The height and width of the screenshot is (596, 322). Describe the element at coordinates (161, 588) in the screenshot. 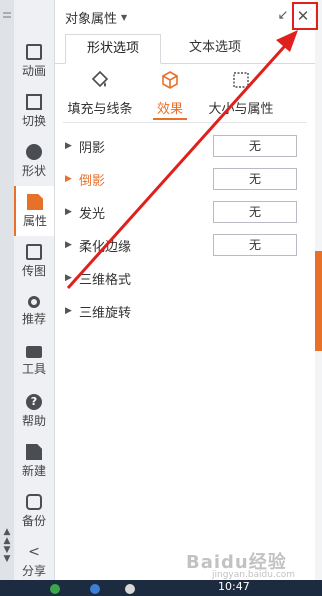

I see `taskbar: 10:47` at that location.